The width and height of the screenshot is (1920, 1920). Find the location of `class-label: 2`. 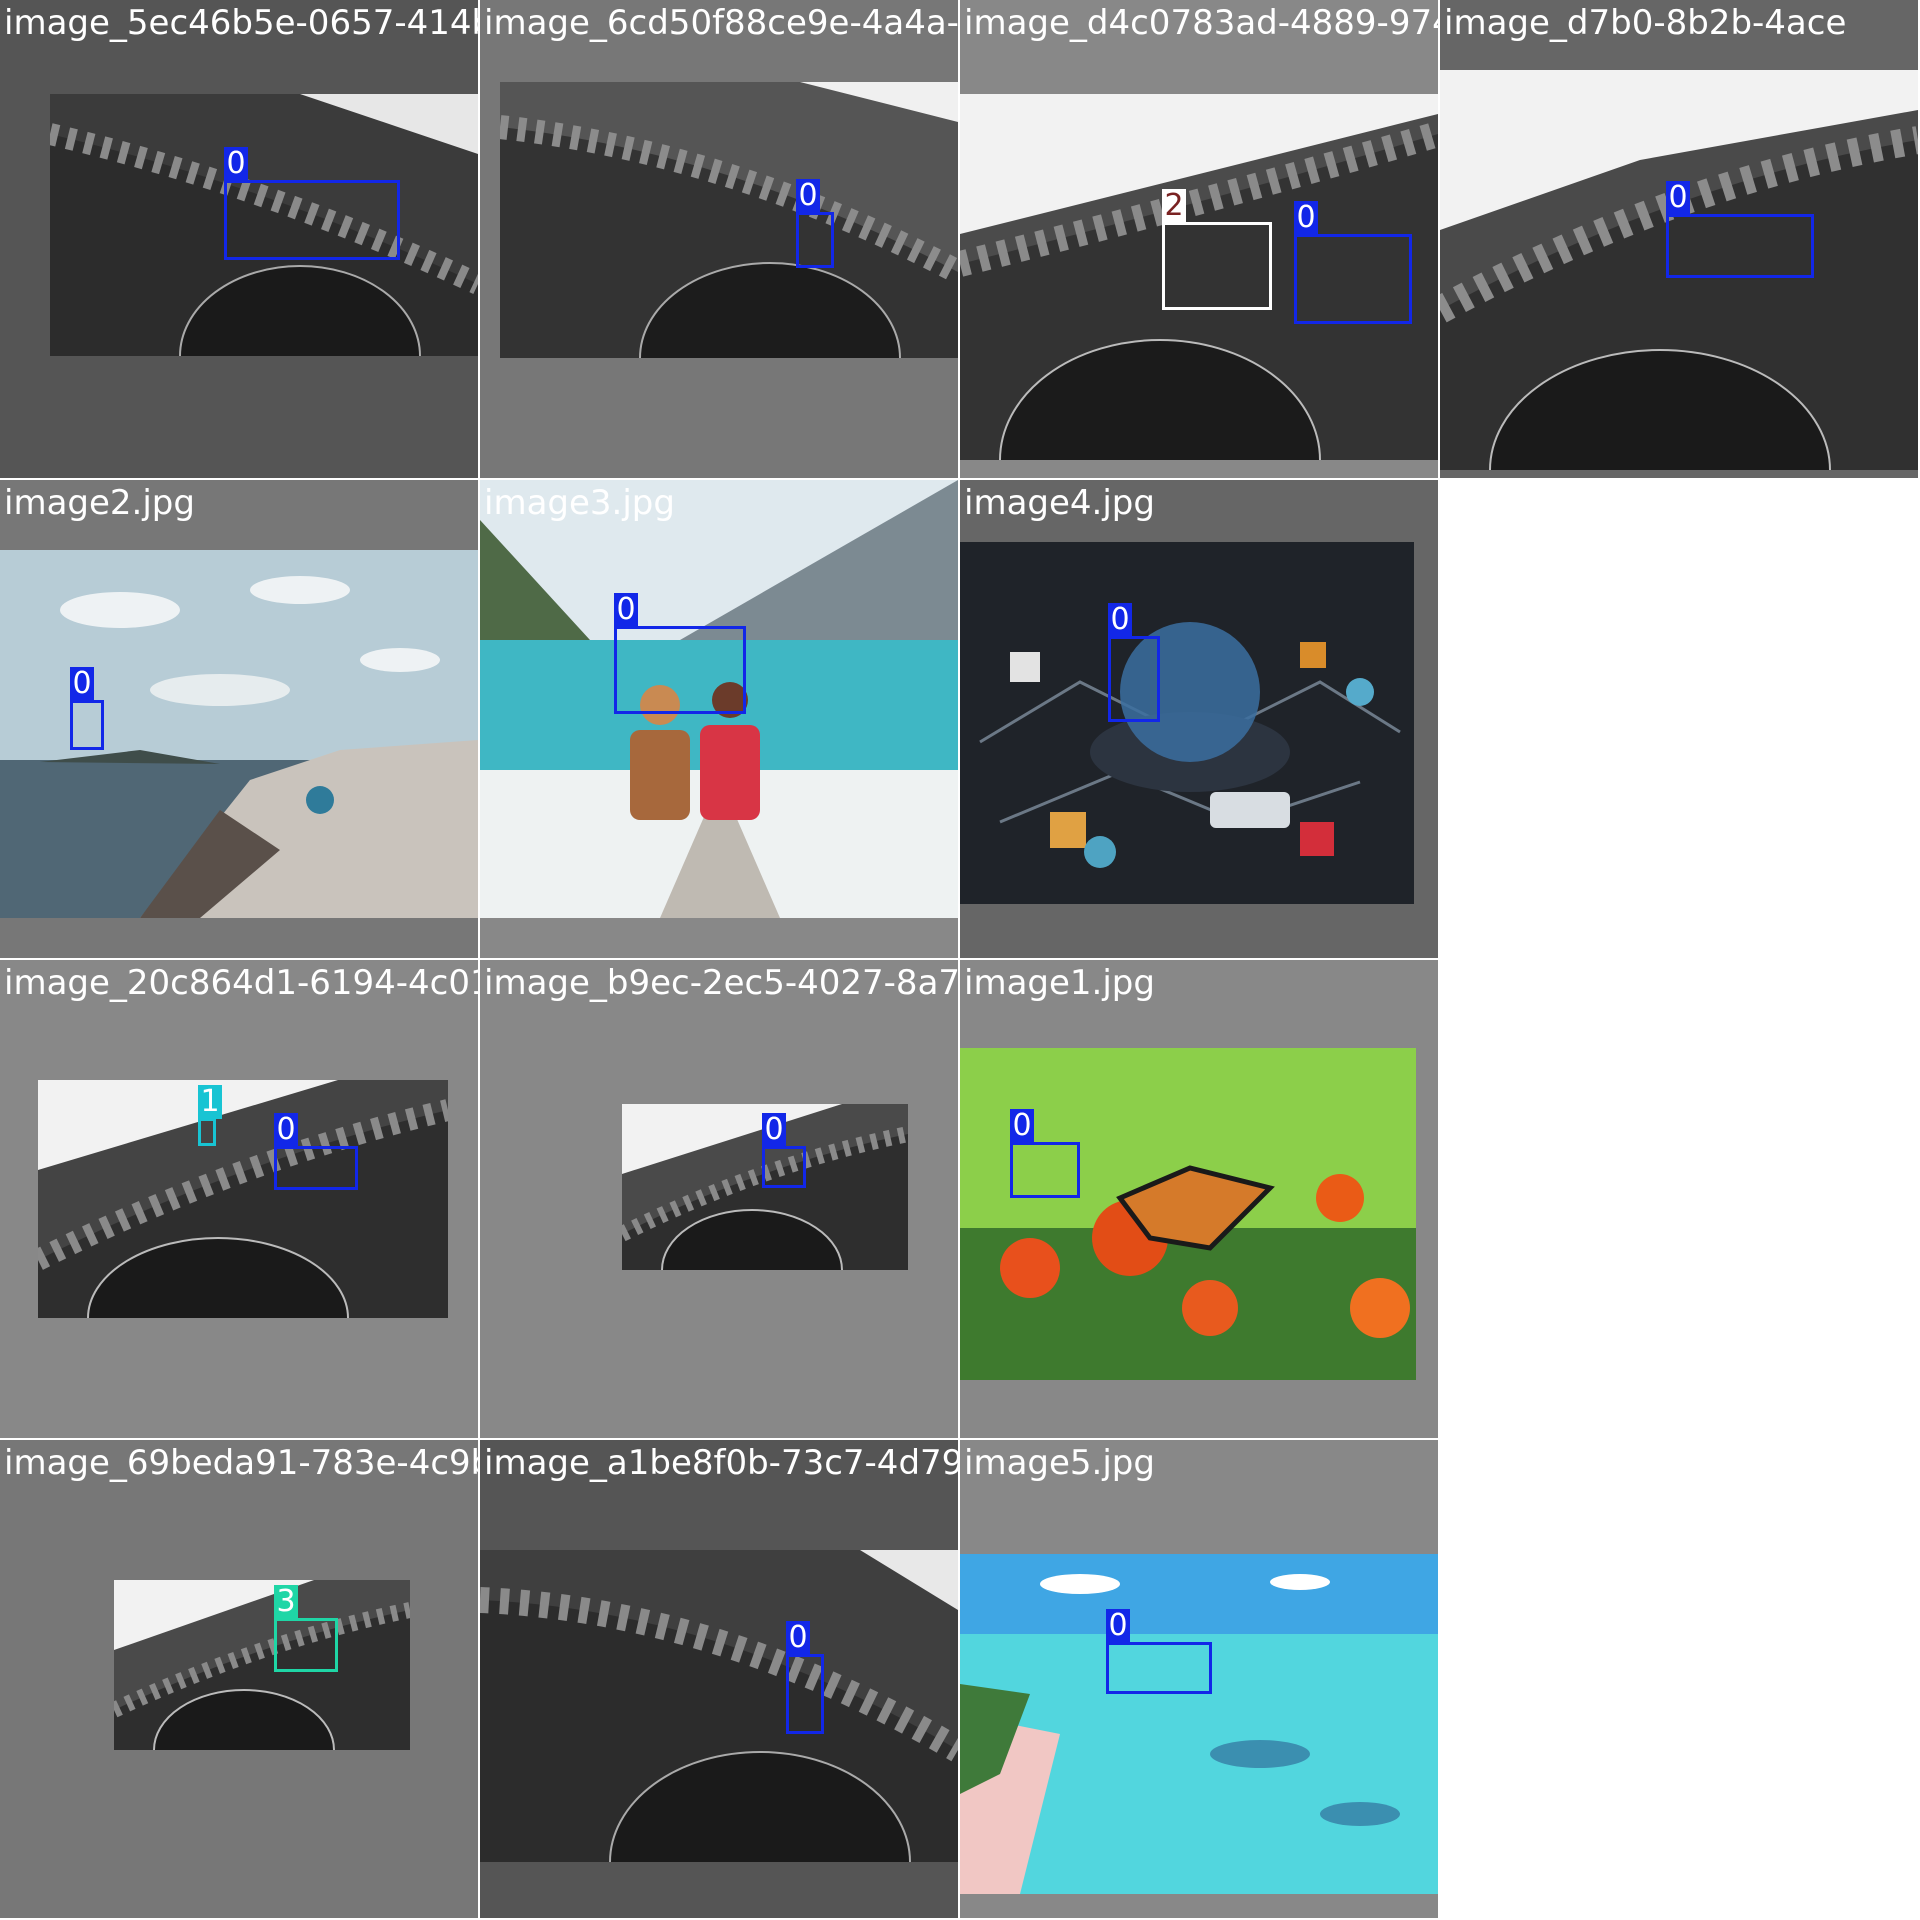

class-label: 2 is located at coordinates (1174, 206).